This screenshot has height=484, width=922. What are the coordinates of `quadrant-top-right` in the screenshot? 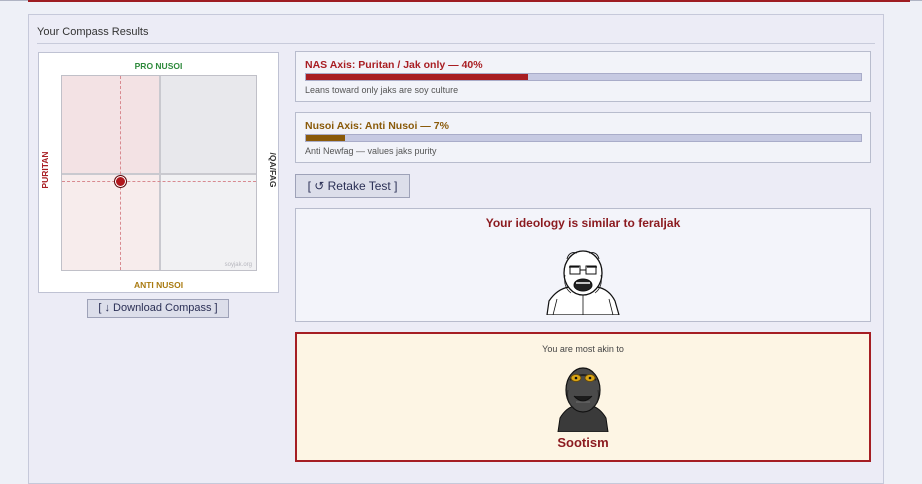 It's located at (207, 124).